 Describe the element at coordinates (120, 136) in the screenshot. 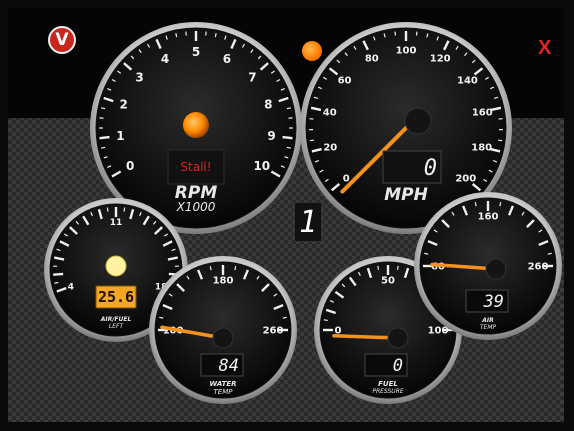

I see `rpm-tick-label: 1` at that location.